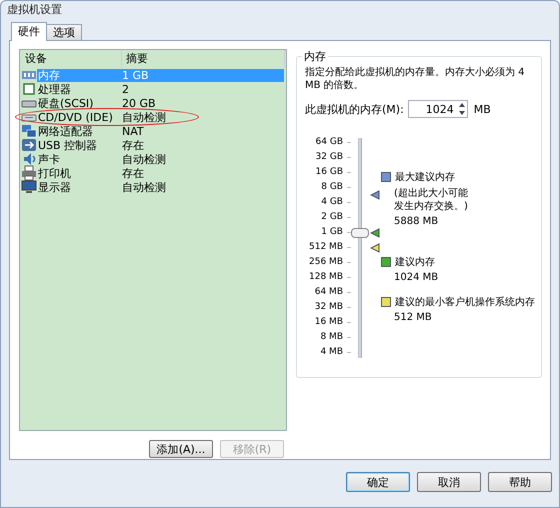 The height and width of the screenshot is (508, 560). What do you see at coordinates (415, 79) in the screenshot?
I see `description: 指定分配给此虚拟机的内存量。内存大小必须为 4 MB 的倍数。` at bounding box center [415, 79].